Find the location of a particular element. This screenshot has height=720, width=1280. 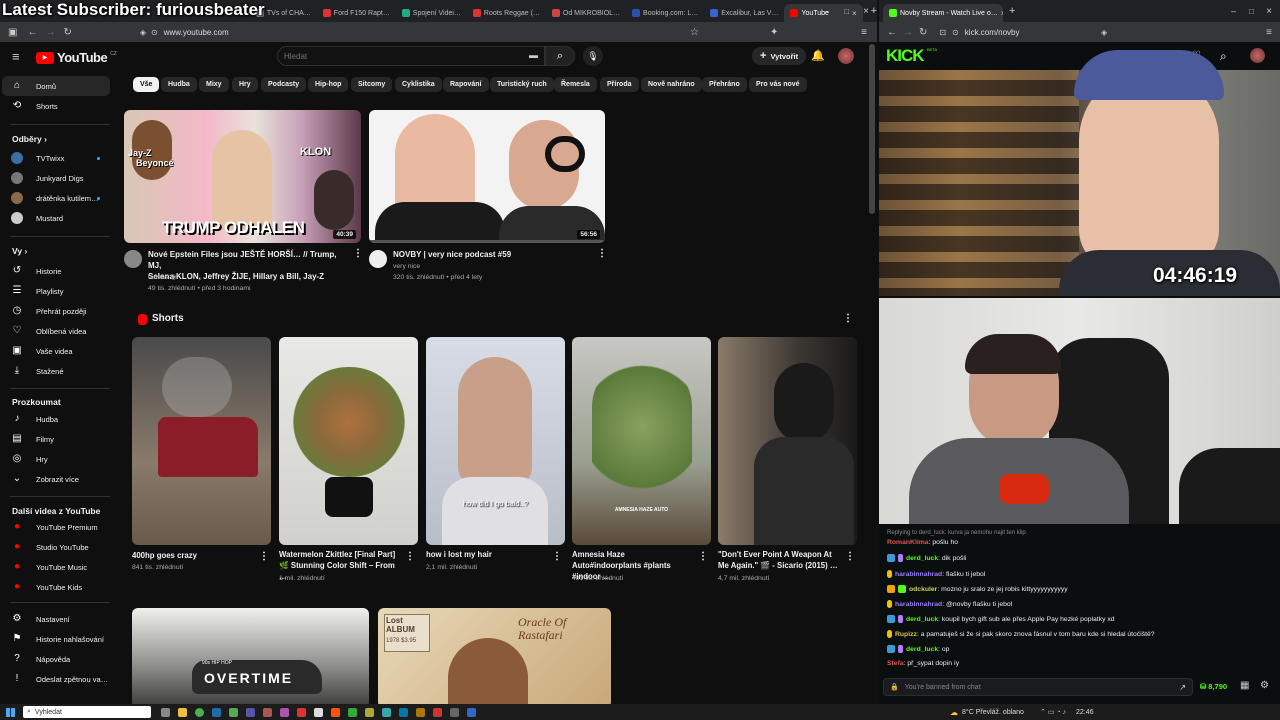

star-icon: ☆ is located at coordinates (694, 32).